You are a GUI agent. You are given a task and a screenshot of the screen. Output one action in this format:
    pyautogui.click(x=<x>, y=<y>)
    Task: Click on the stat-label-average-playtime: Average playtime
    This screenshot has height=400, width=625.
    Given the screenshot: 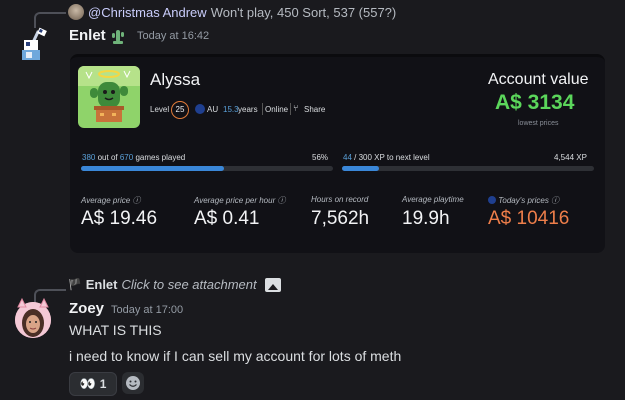 What is the action you would take?
    pyautogui.click(x=433, y=199)
    